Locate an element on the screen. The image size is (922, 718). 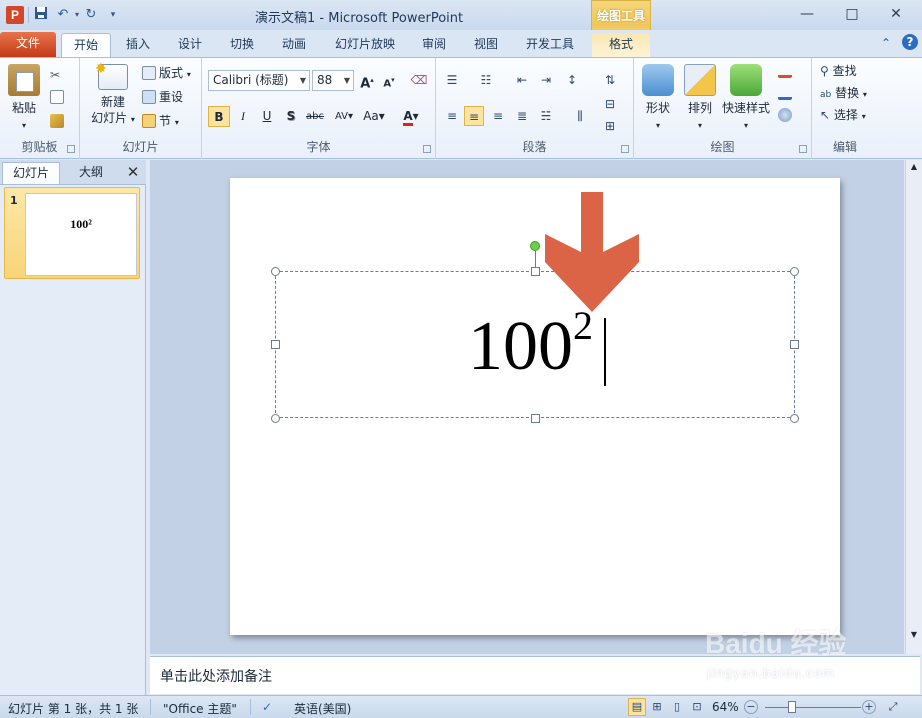
paste-button: 粘贴 ▾ is located at coordinates (24, 99).